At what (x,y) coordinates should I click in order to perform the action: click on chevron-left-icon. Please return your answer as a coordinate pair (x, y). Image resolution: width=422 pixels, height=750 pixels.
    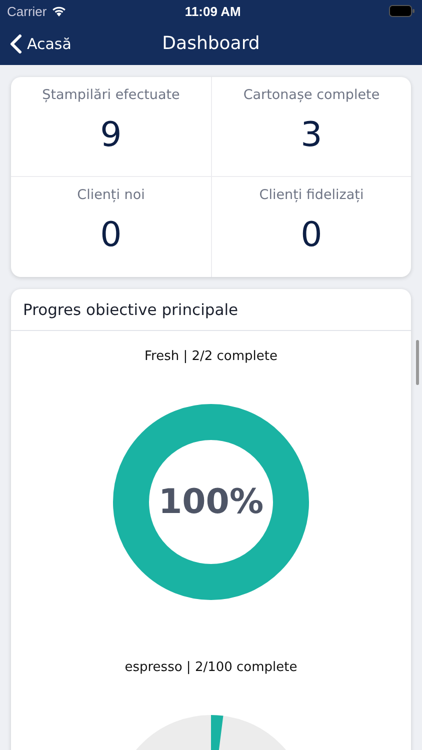
    Looking at the image, I should click on (16, 44).